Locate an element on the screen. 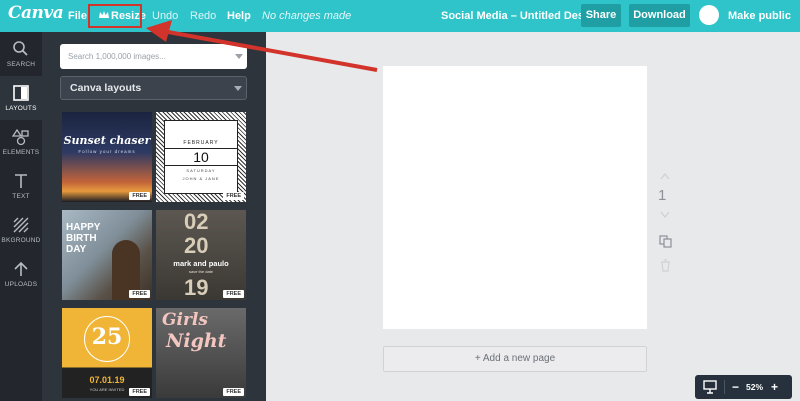  rail-label: BKGROUND is located at coordinates (21, 240).